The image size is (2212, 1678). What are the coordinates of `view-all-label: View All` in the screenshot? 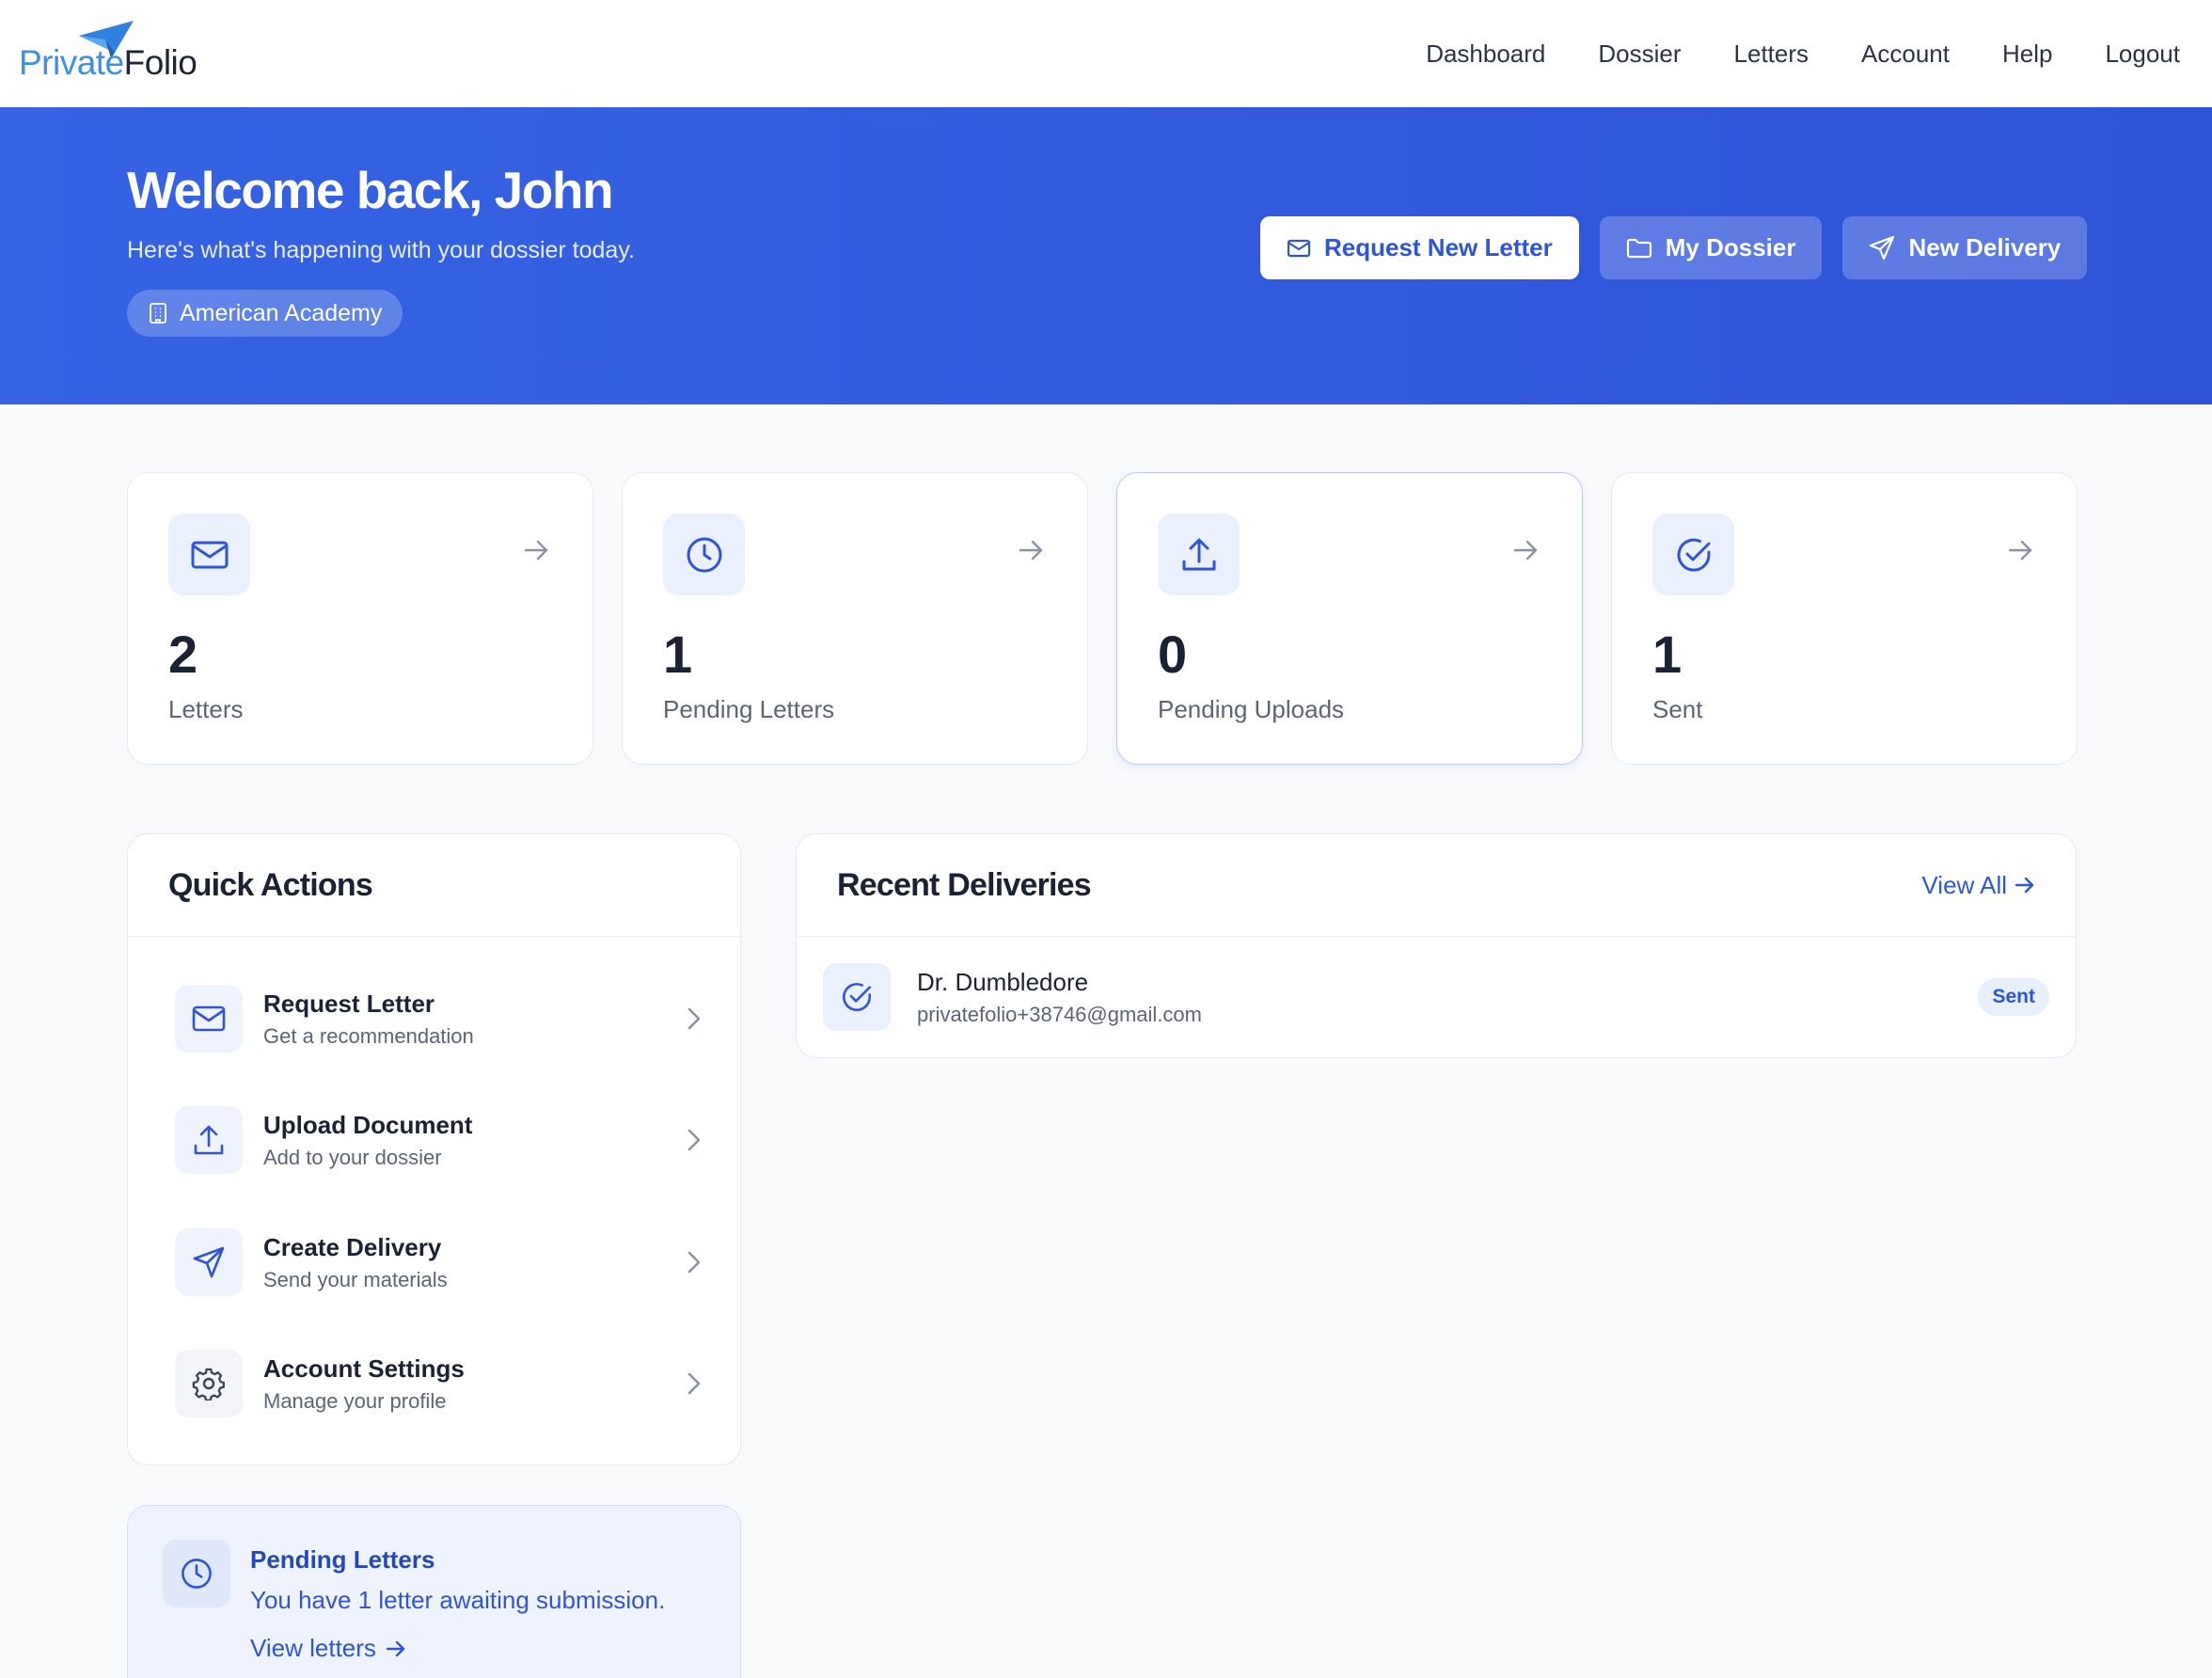 It's located at (1964, 884).